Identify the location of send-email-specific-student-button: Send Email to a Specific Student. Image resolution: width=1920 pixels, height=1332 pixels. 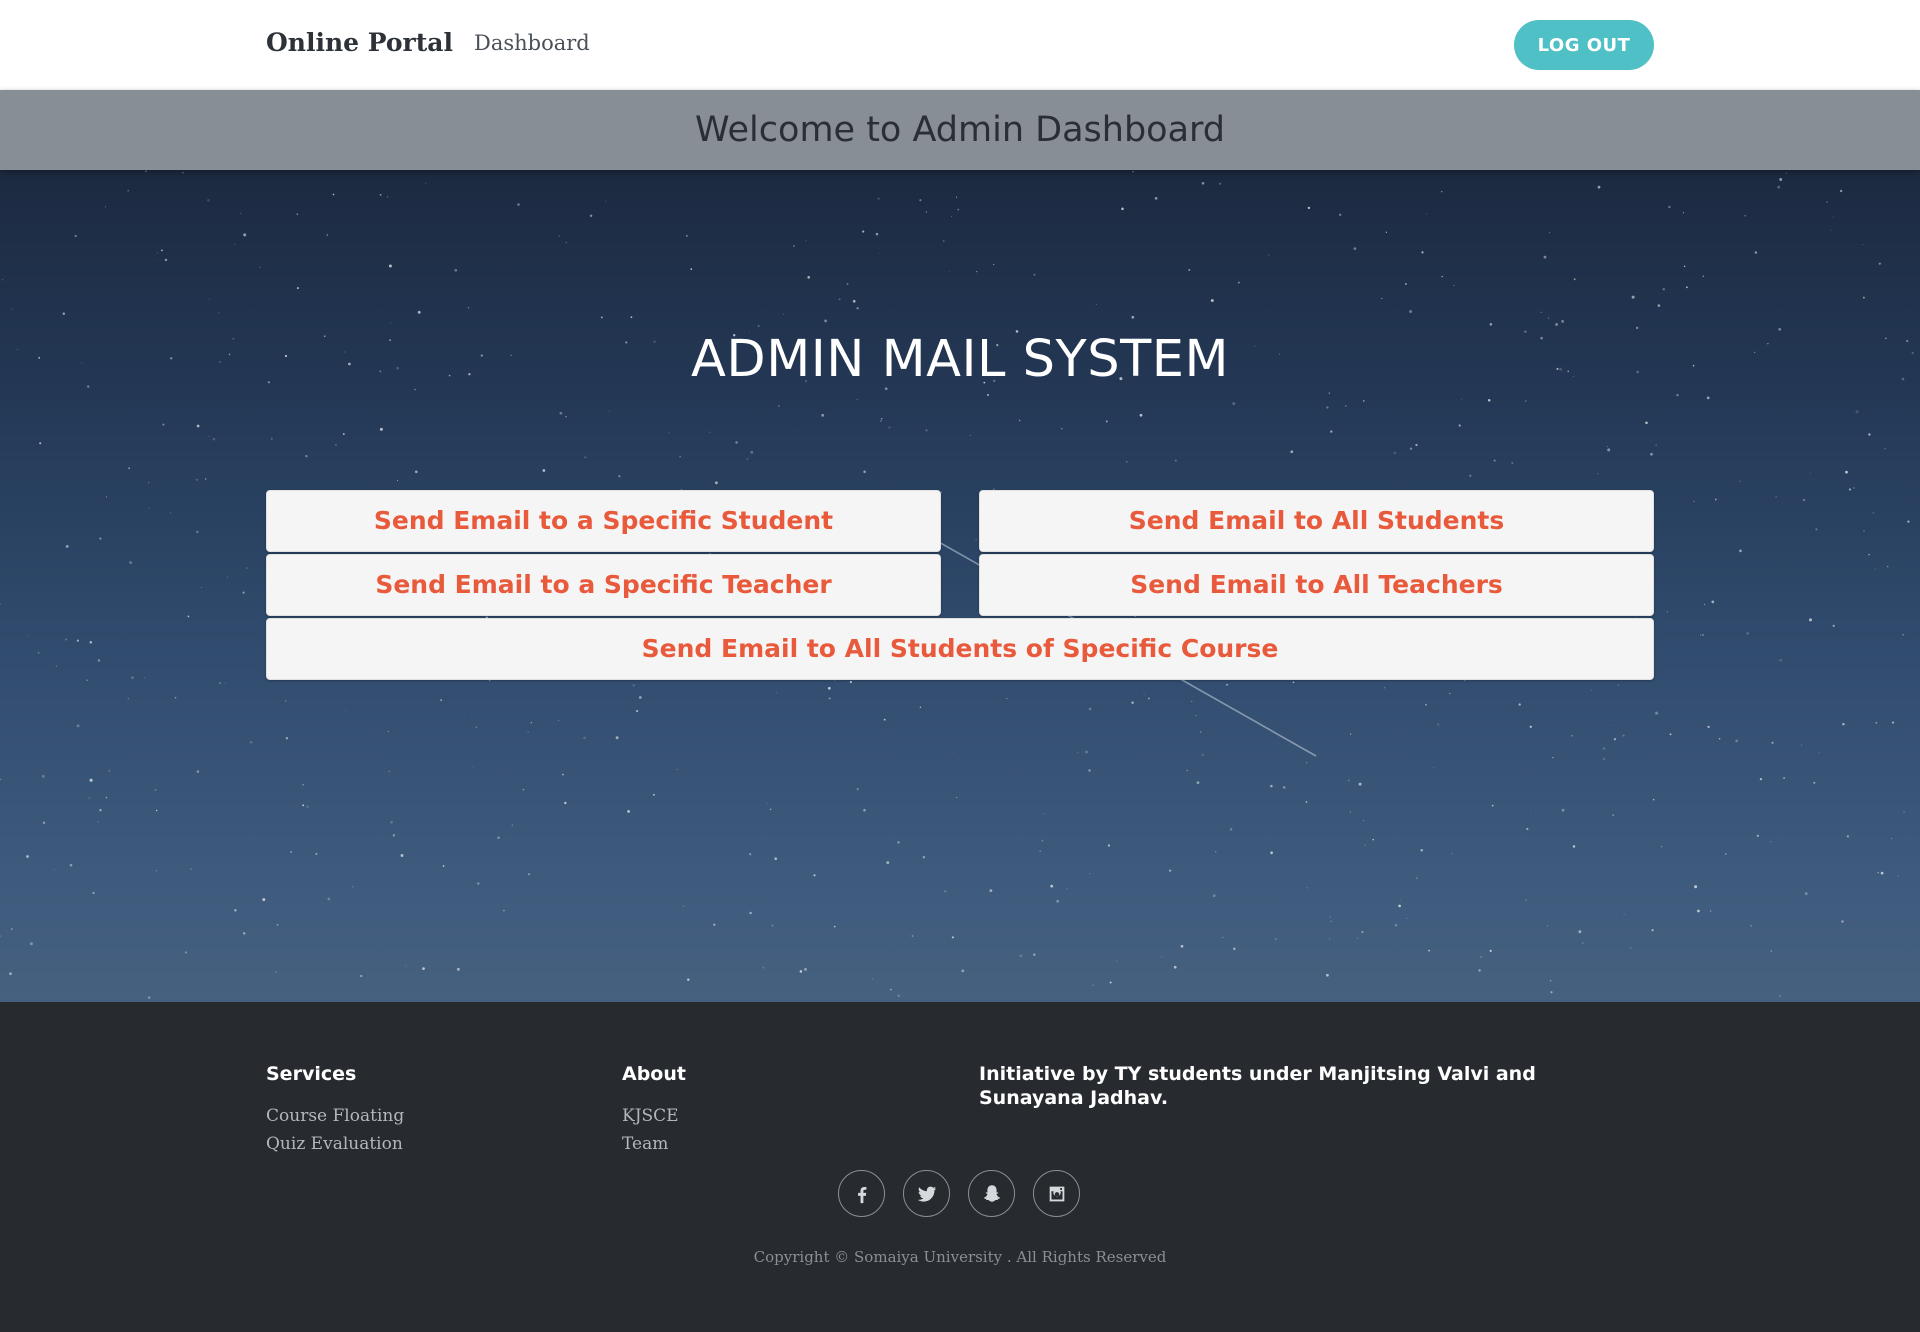
(603, 521).